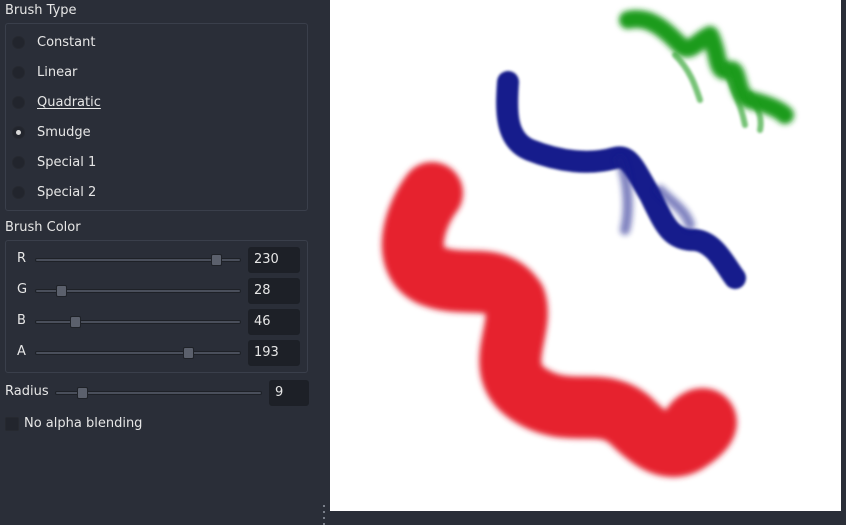 This screenshot has width=846, height=525. I want to click on radio-label: Special 2, so click(67, 192).